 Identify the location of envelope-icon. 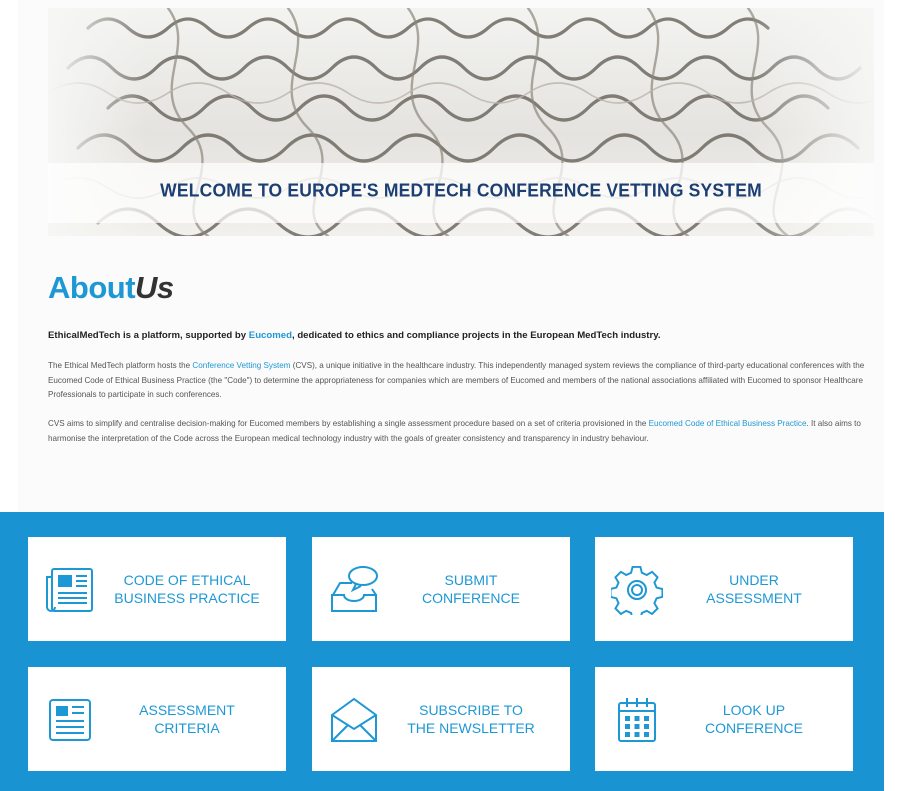
(354, 720).